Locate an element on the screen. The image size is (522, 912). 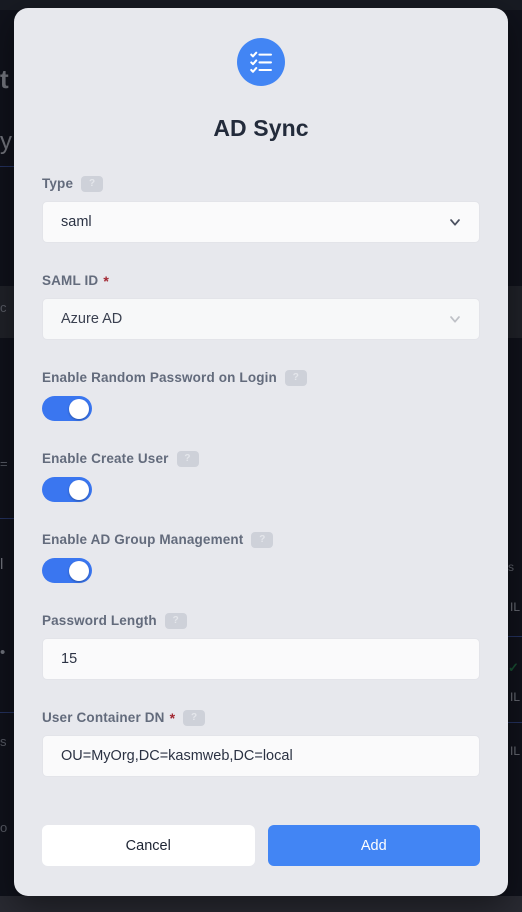
password-length-input: 15 is located at coordinates (261, 659).